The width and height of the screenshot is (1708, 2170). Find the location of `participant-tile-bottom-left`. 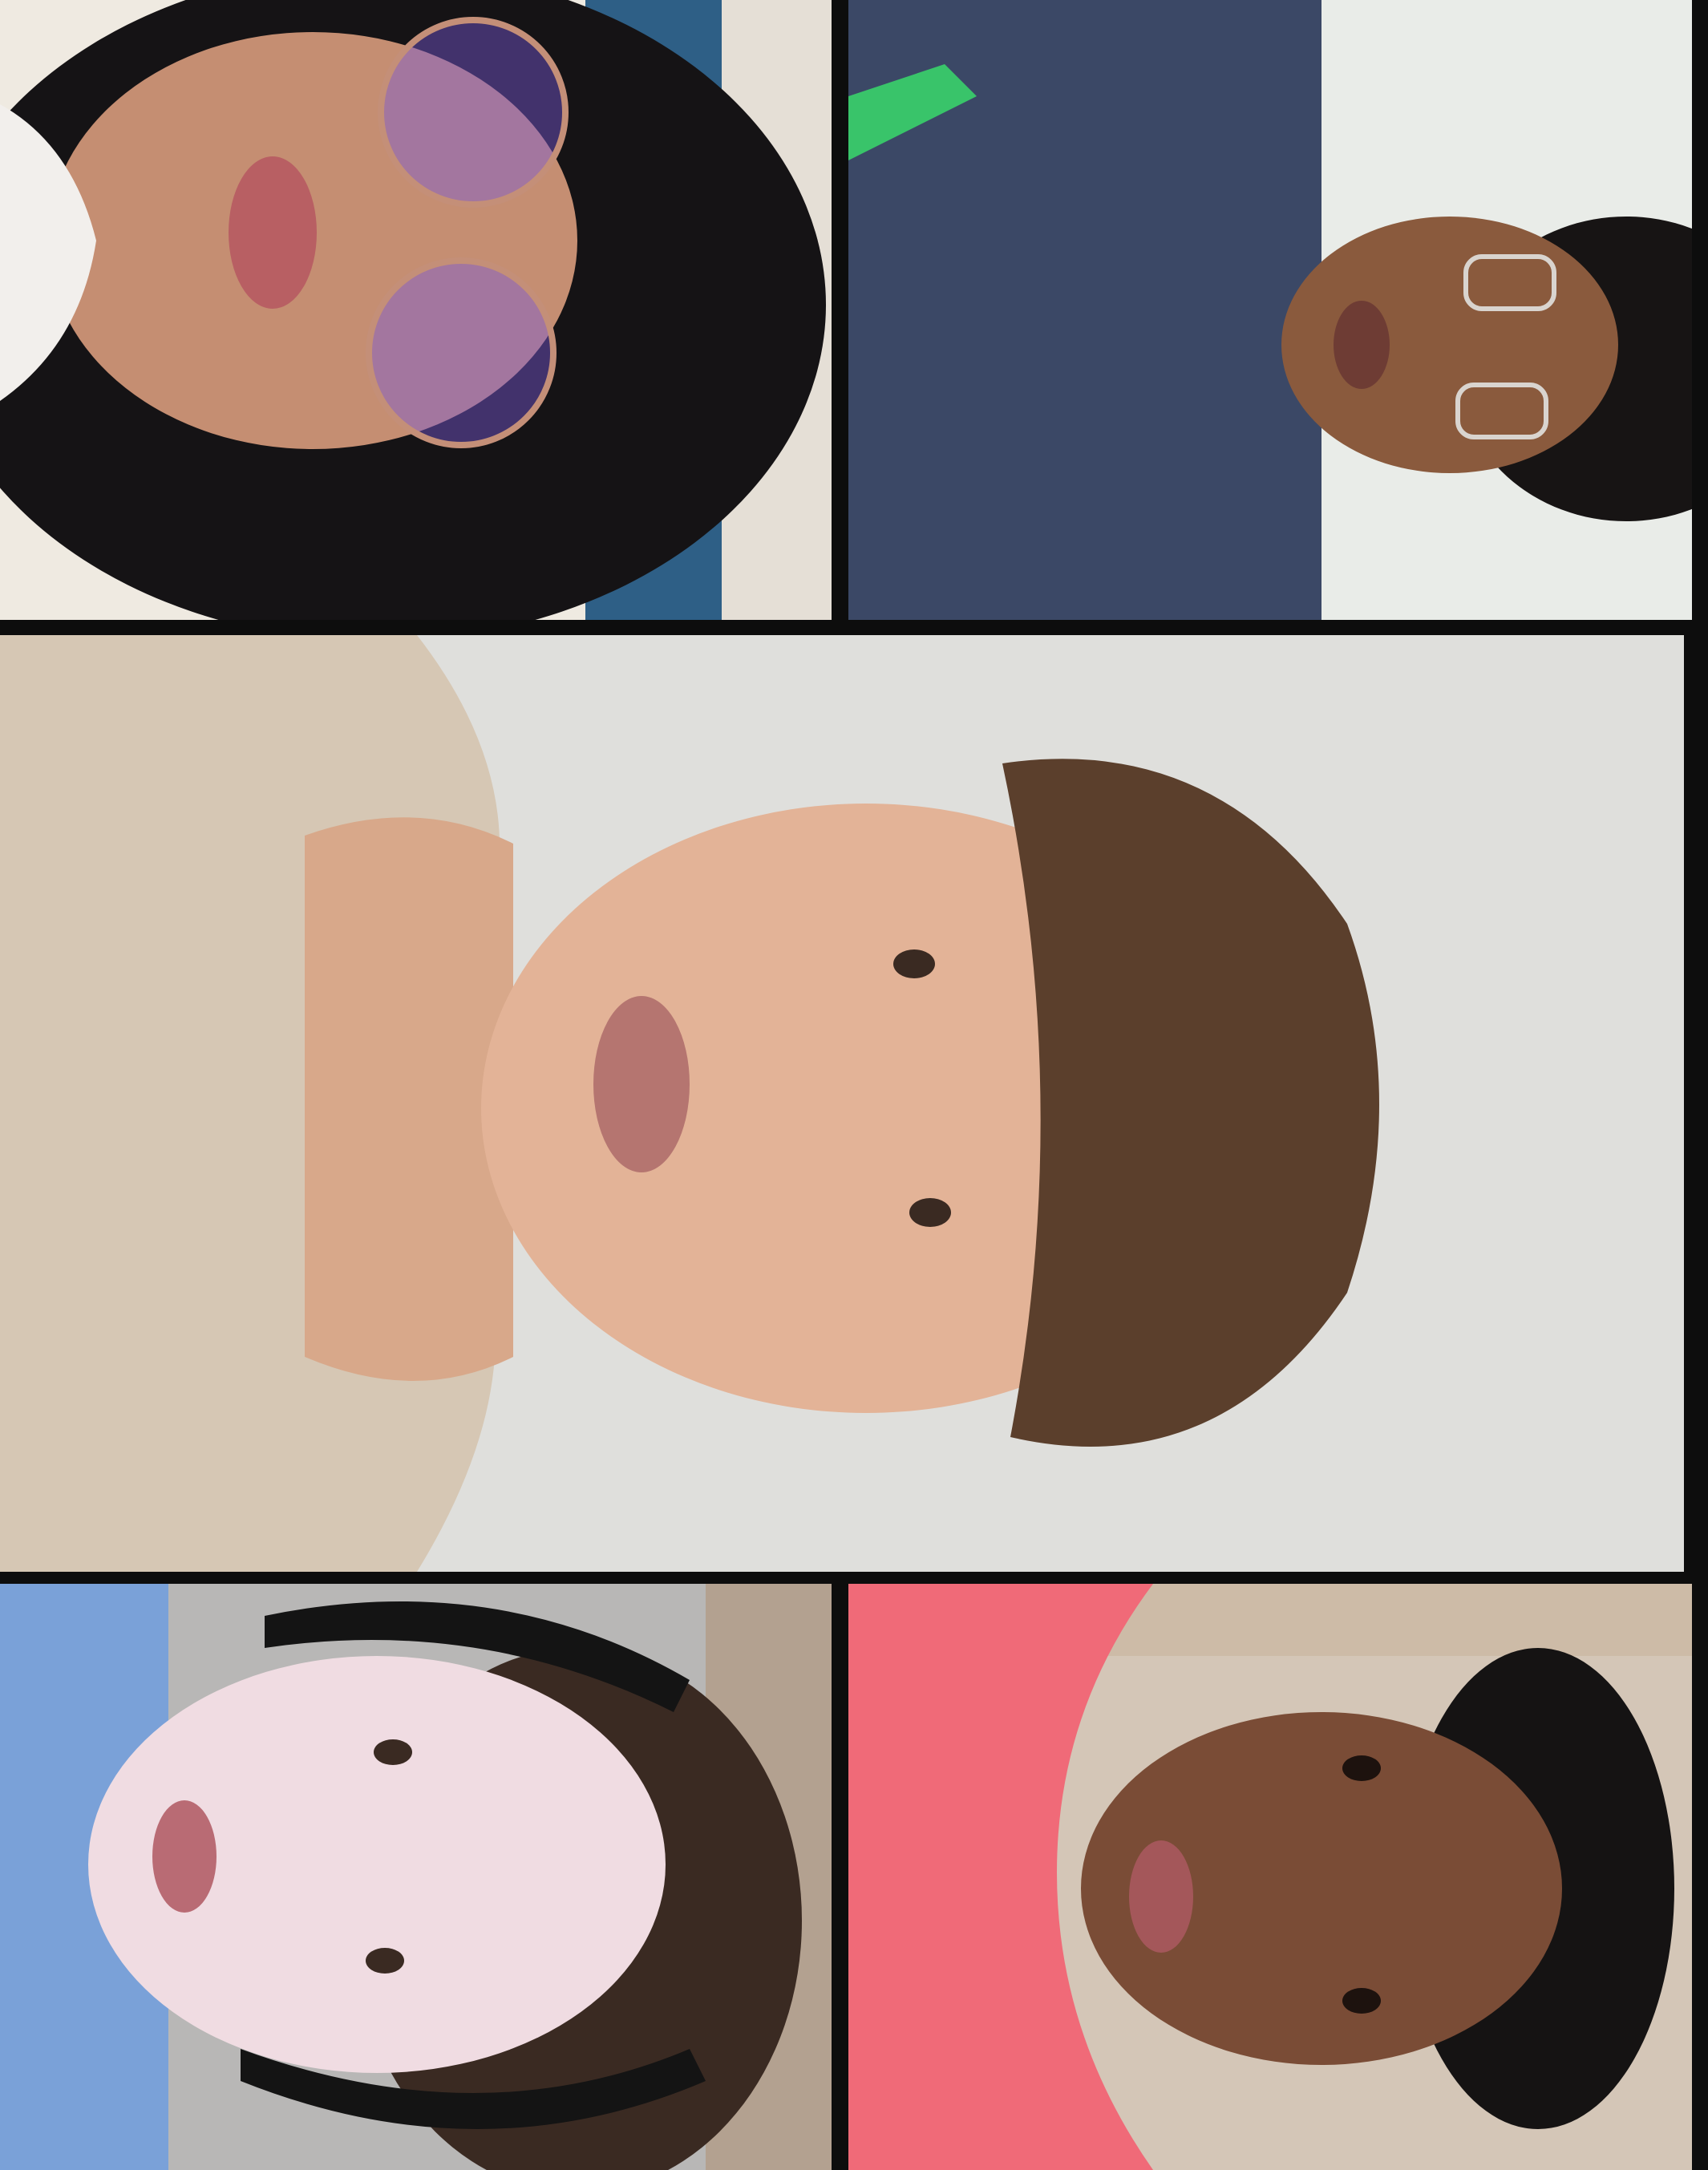

participant-tile-bottom-left is located at coordinates (416, 1877).